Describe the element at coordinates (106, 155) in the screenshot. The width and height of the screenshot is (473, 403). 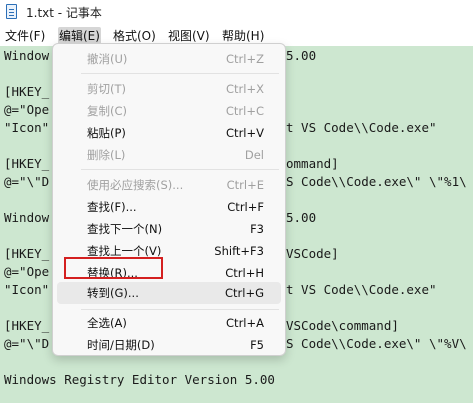
I see `menu-item-delete: 删除(L)` at that location.